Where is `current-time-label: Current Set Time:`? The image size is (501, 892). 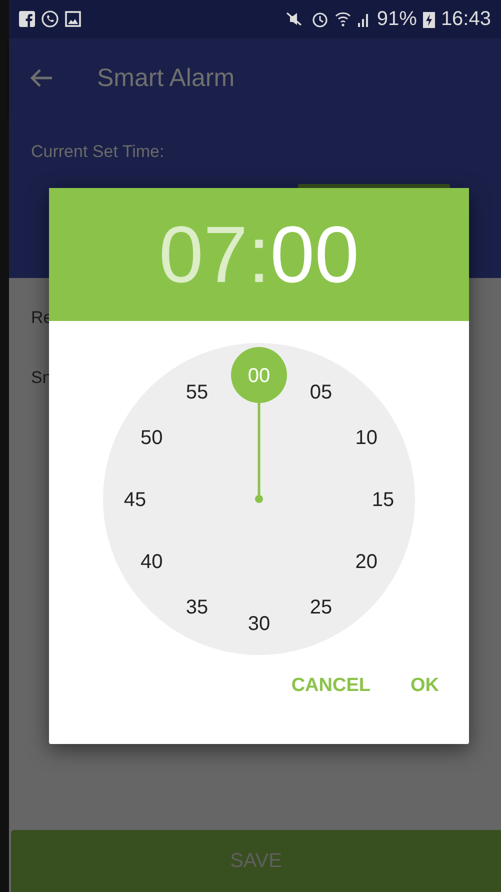
current-time-label: Current Set Time: is located at coordinates (98, 152).